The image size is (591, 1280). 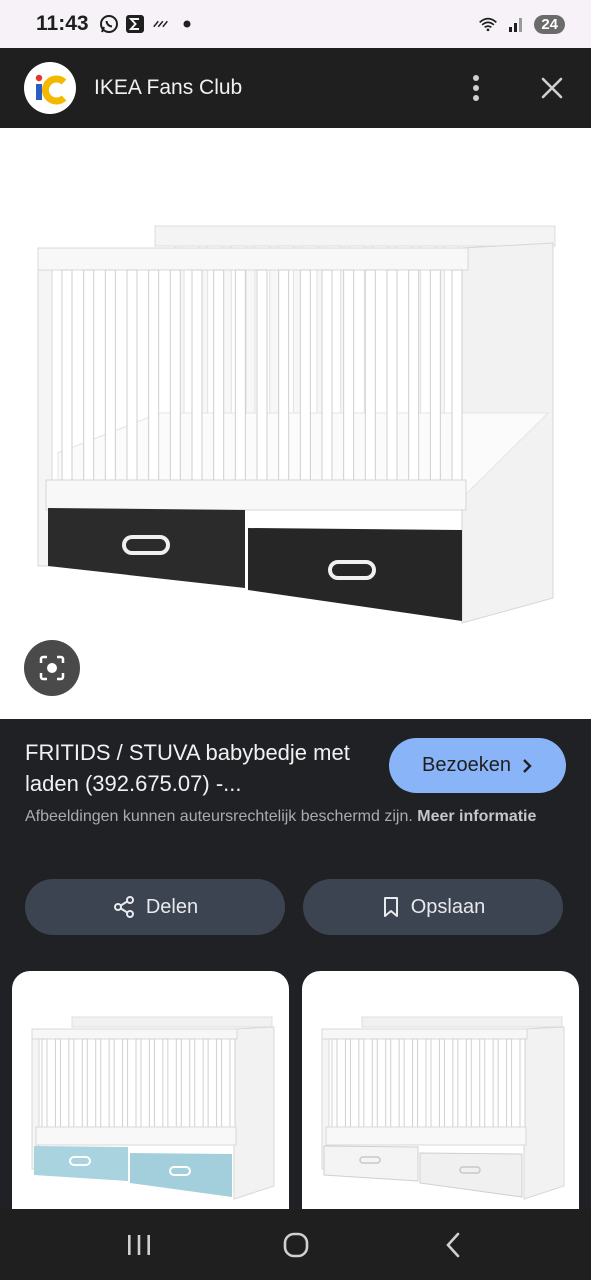 I want to click on visit-button: Bezoeken, so click(x=477, y=765).